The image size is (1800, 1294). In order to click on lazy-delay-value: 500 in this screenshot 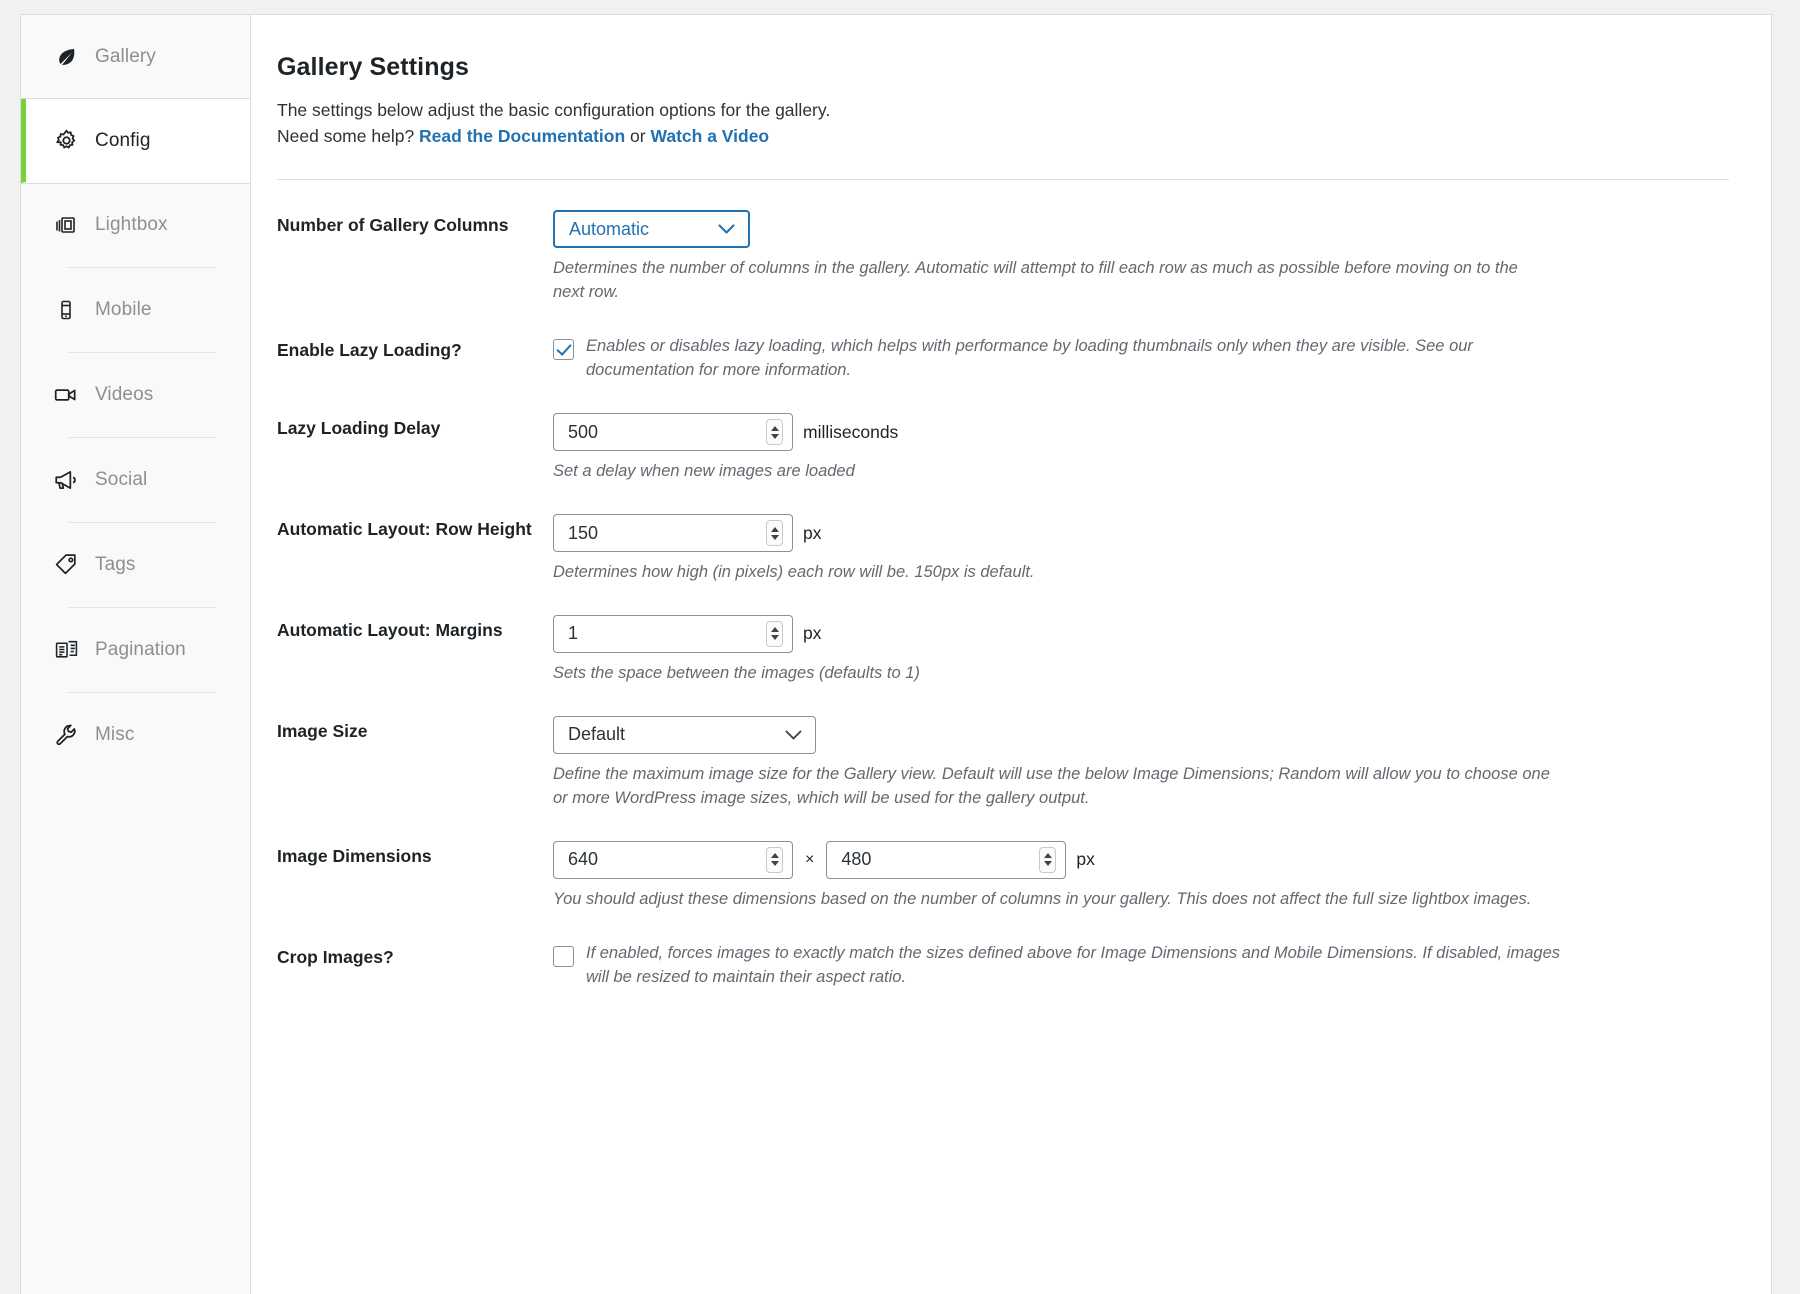, I will do `click(583, 431)`.